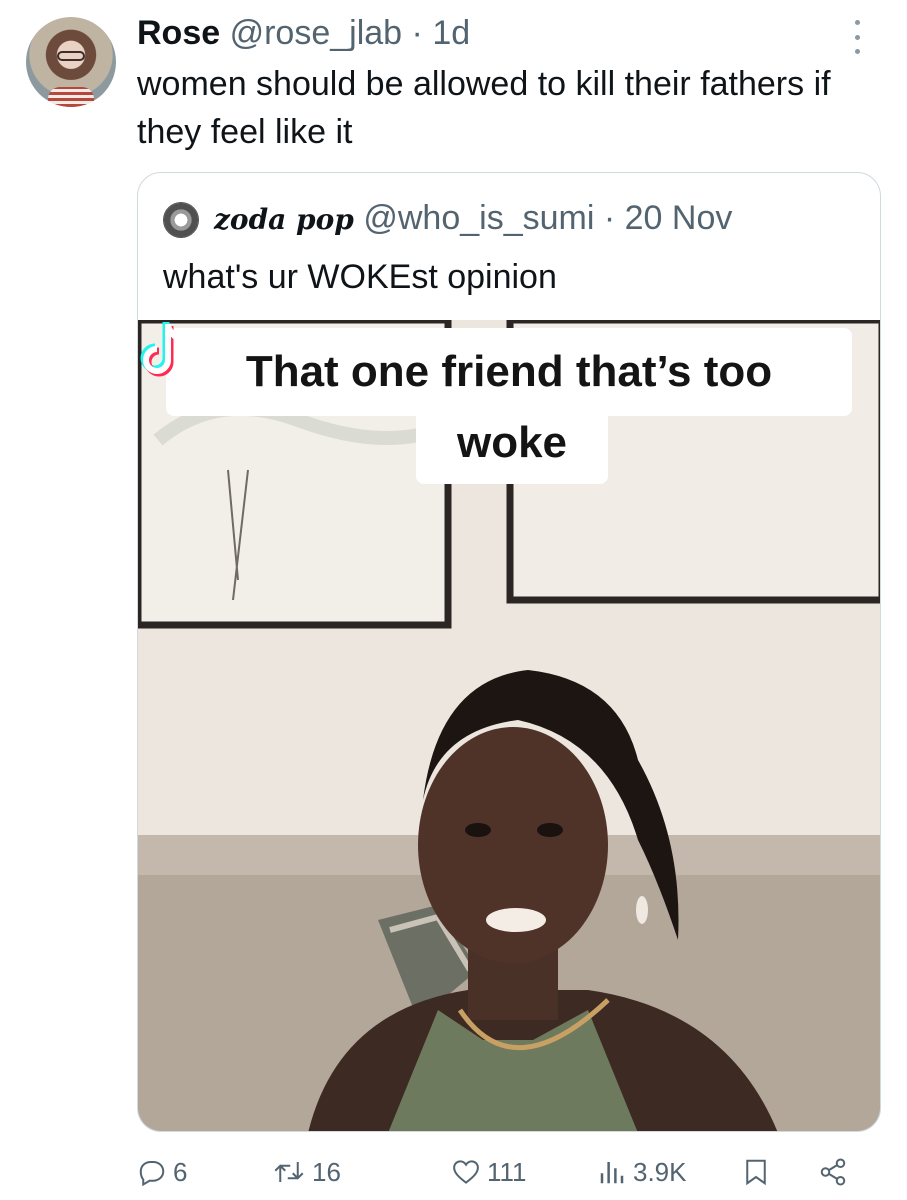  What do you see at coordinates (71, 62) in the screenshot?
I see `author-avatar` at bounding box center [71, 62].